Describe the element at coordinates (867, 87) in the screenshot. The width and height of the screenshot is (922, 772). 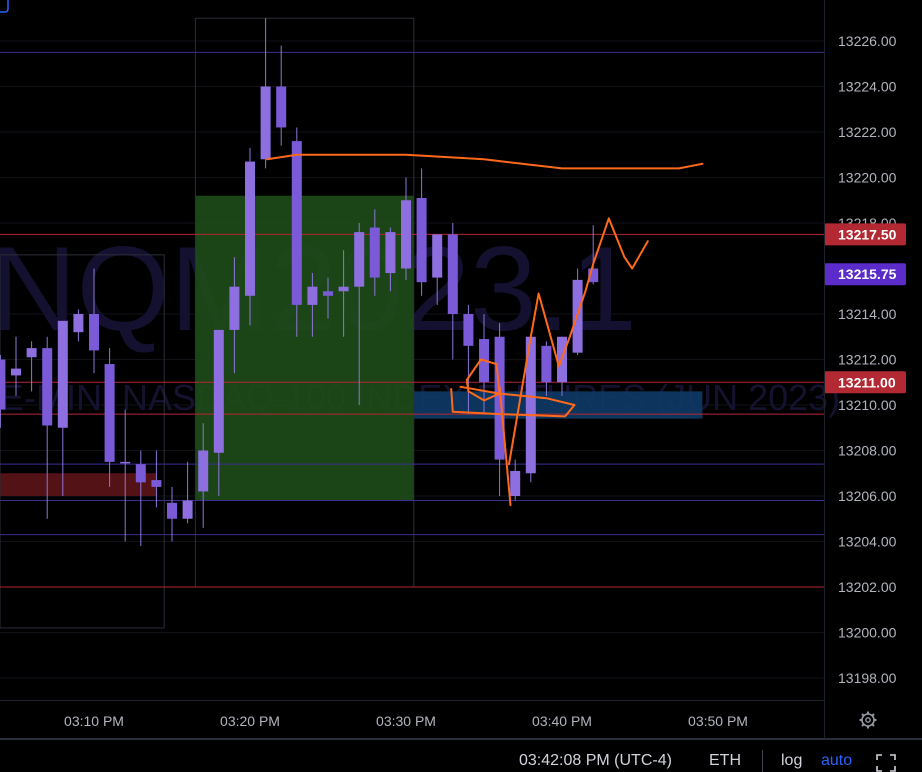
I see `price-tick-label: 13224.00` at that location.